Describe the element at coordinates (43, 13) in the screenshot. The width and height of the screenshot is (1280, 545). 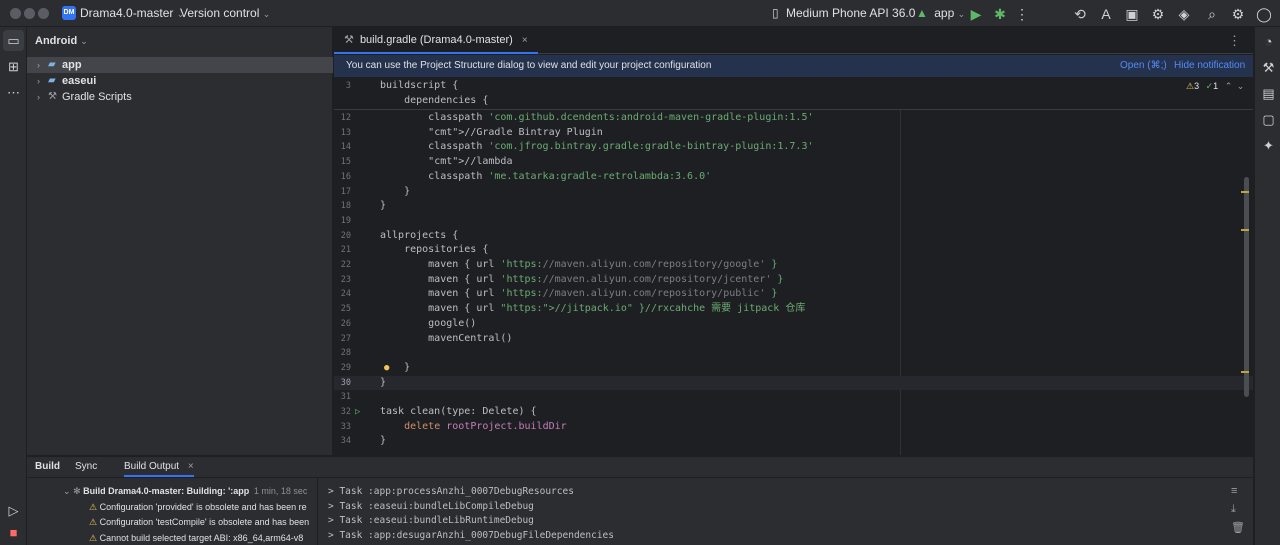
I see `maximize-window-button` at that location.